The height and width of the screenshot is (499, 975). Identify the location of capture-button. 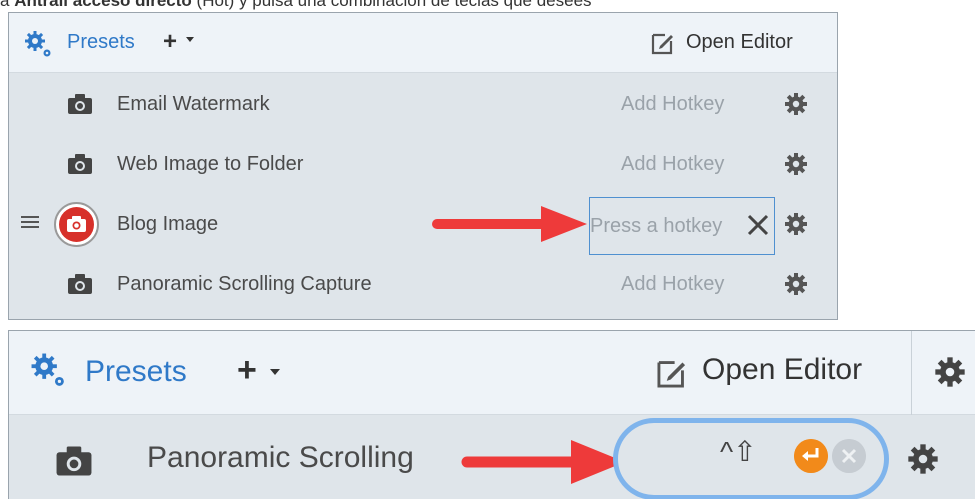
(76, 224).